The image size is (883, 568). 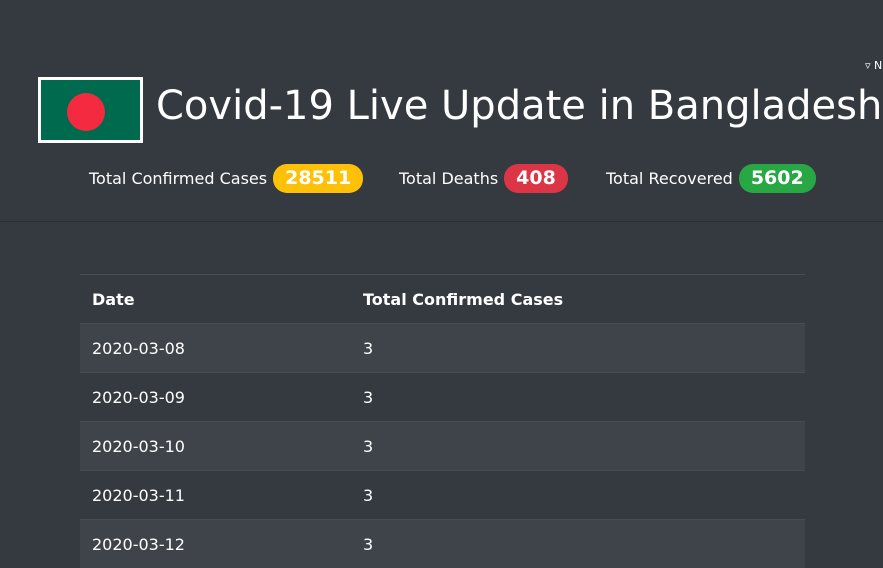 I want to click on bangladesh-flag-icon, so click(x=90, y=110).